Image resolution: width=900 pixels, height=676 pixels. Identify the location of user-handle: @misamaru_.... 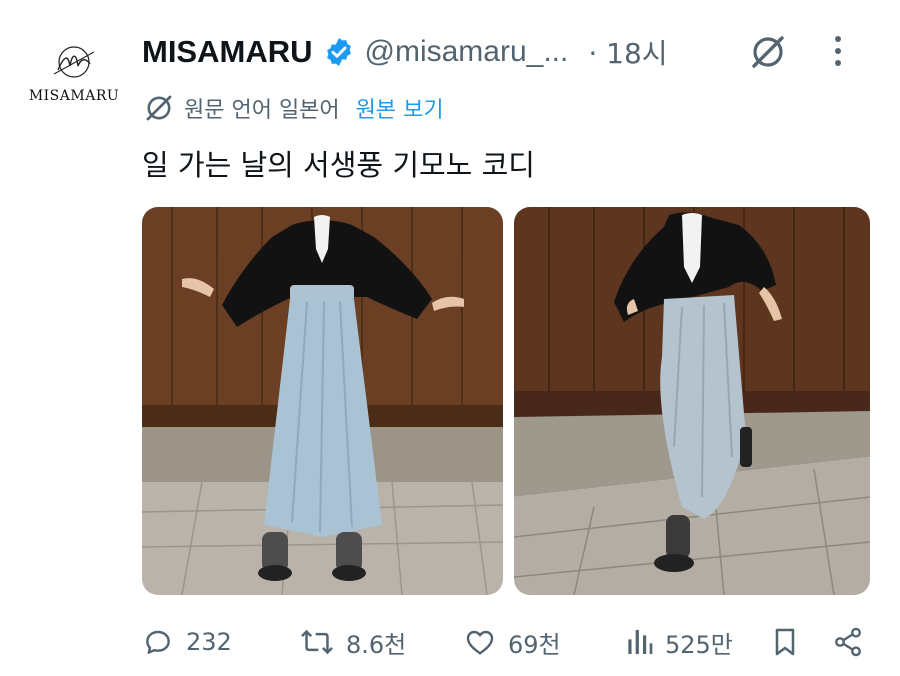
(467, 52).